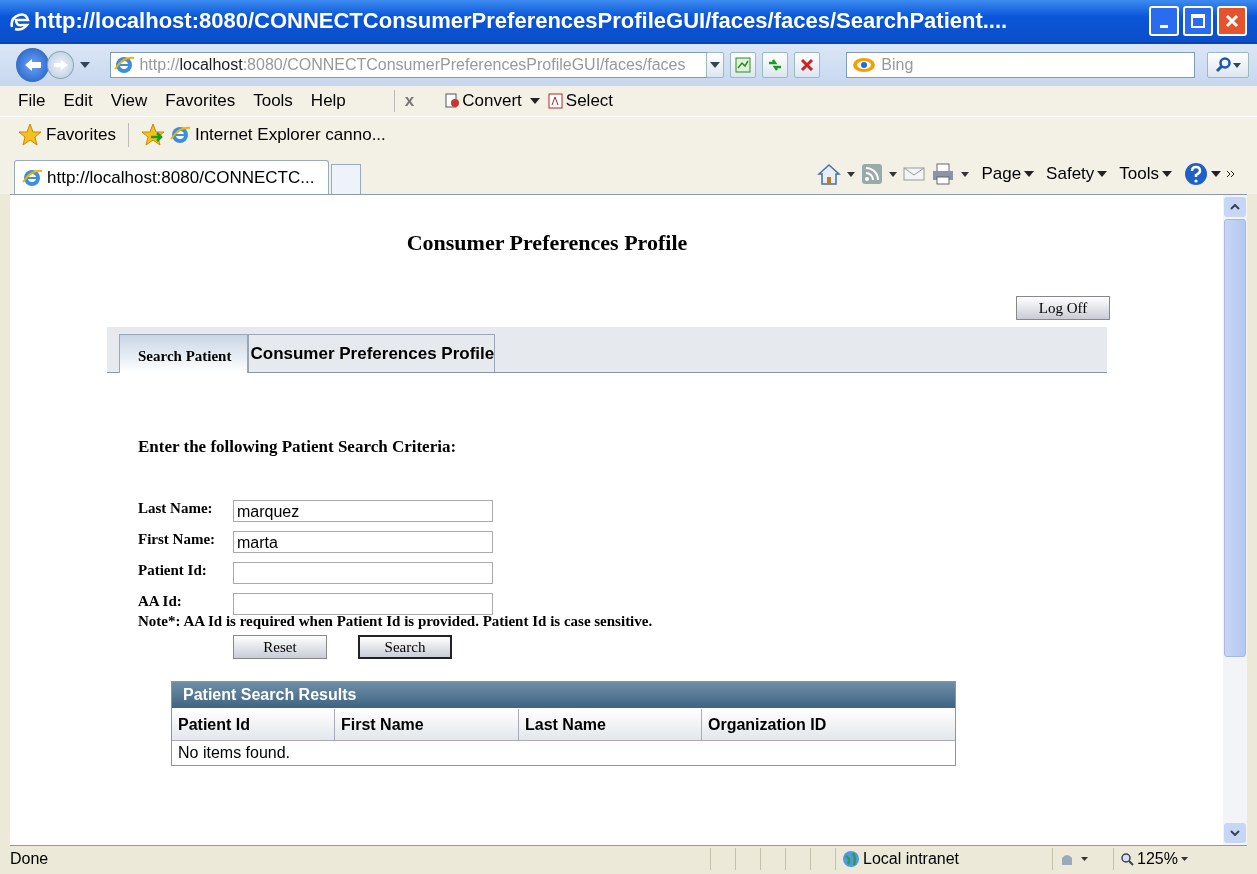  I want to click on down-chevron-icon, so click(1235, 833).